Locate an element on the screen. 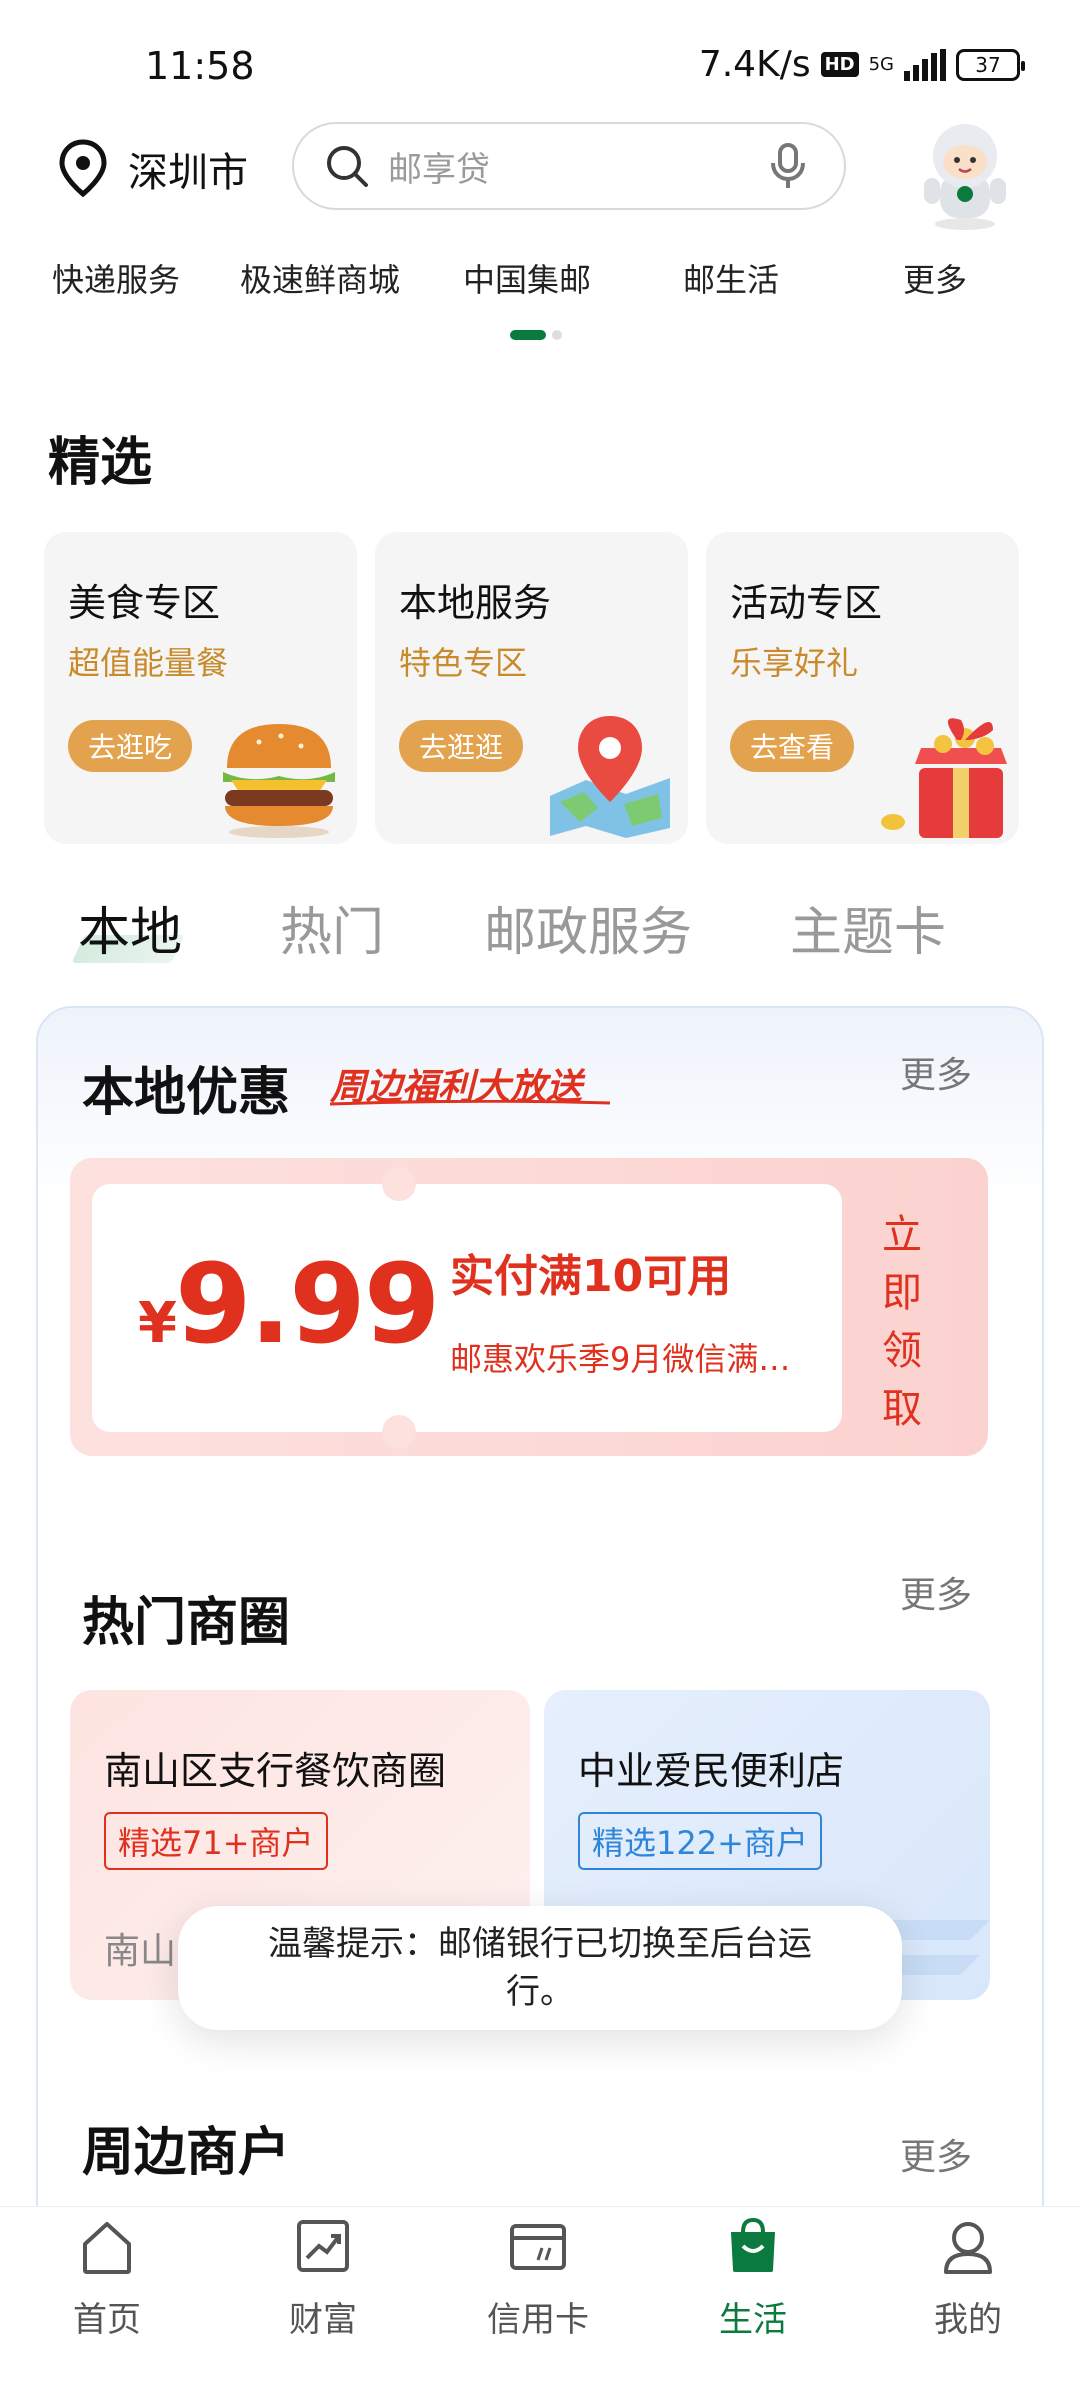  claim-coupon-button: 立即领取 is located at coordinates (902, 1322).